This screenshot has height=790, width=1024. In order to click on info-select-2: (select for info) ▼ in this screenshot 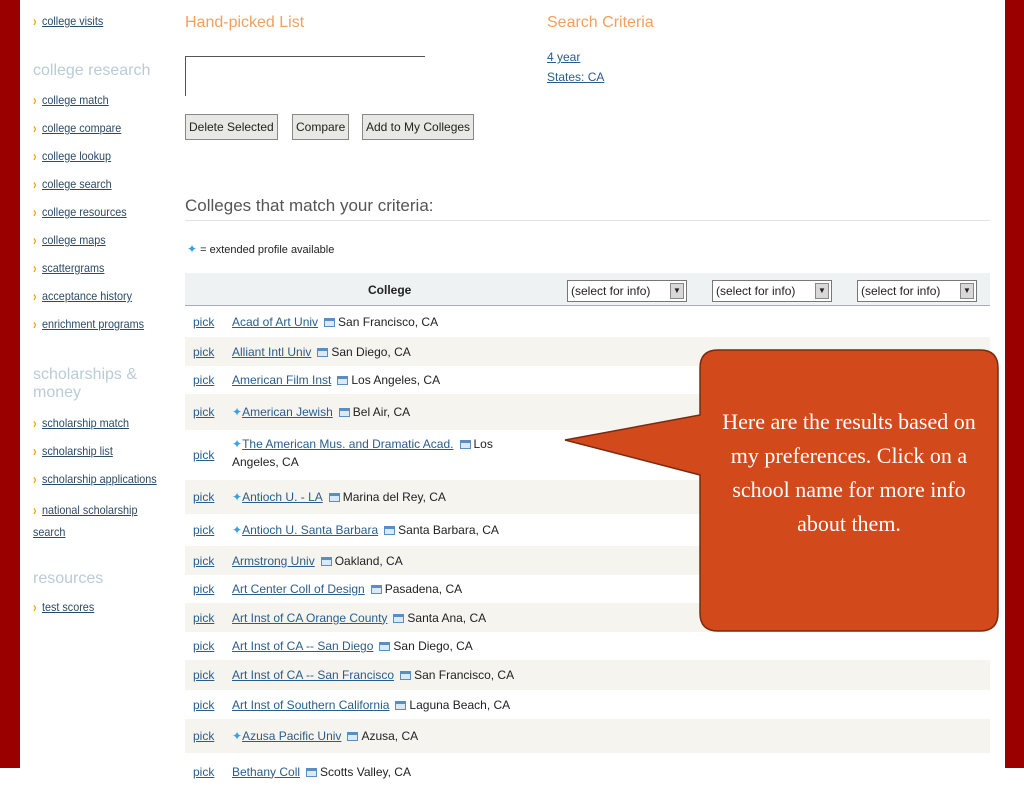, I will do `click(772, 291)`.